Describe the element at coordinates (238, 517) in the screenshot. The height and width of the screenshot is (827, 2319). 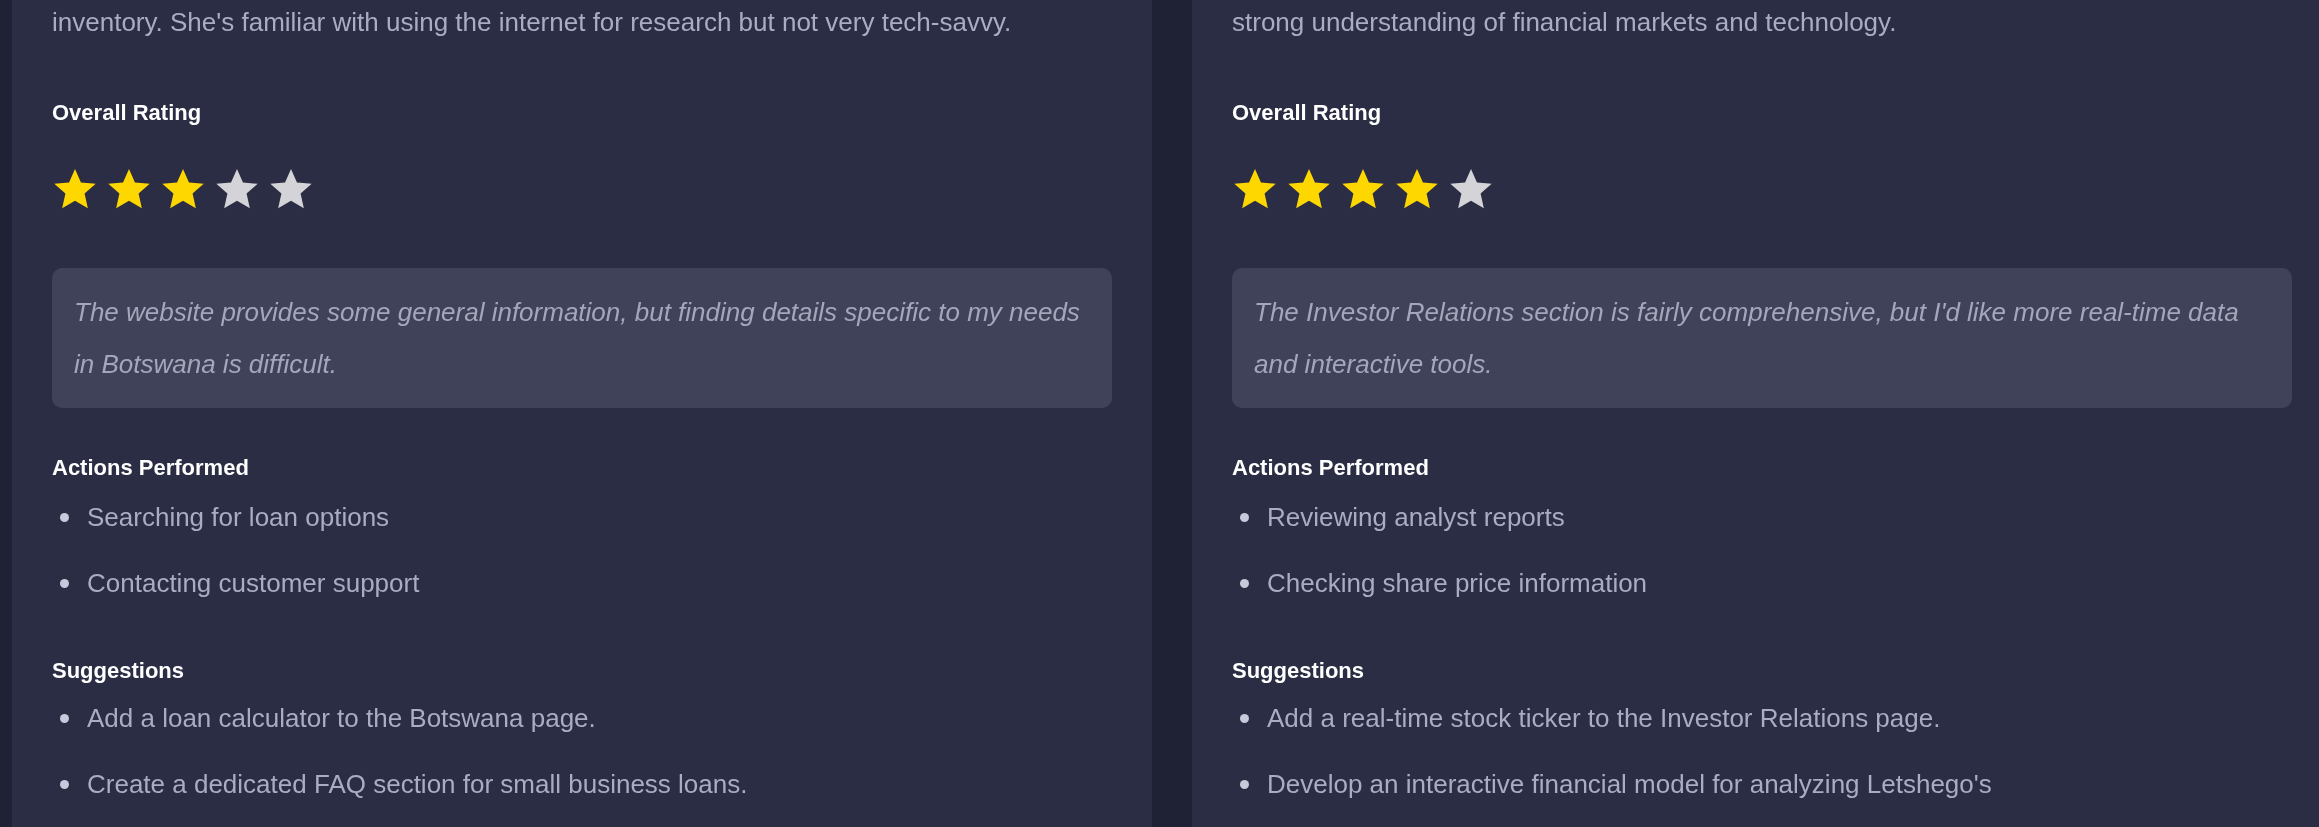
I see `action-item: Searching for loan options` at that location.